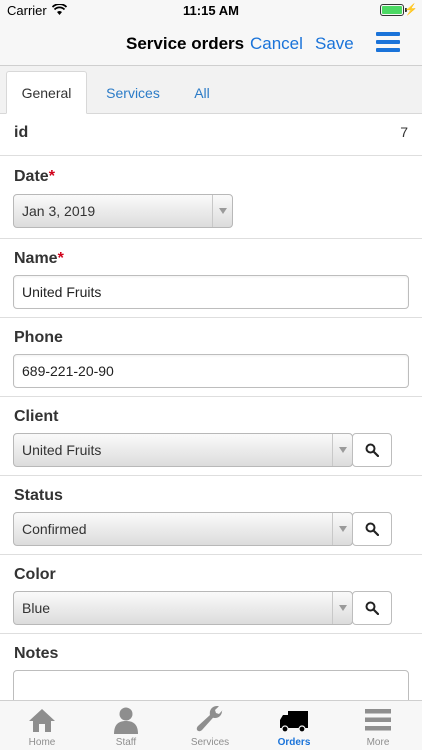 This screenshot has height=750, width=422. I want to click on tab-more-label: More, so click(378, 742).